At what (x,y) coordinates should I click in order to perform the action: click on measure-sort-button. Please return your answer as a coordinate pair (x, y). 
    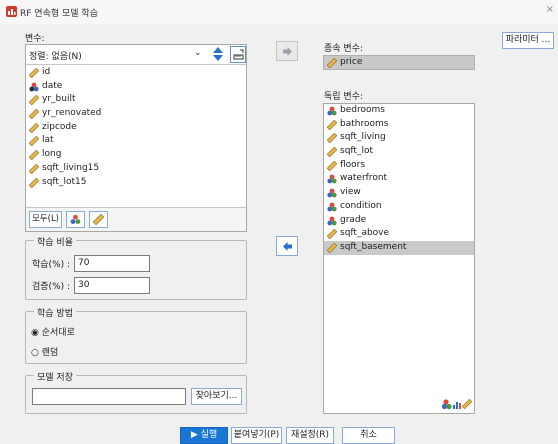
    Looking at the image, I should click on (238, 54).